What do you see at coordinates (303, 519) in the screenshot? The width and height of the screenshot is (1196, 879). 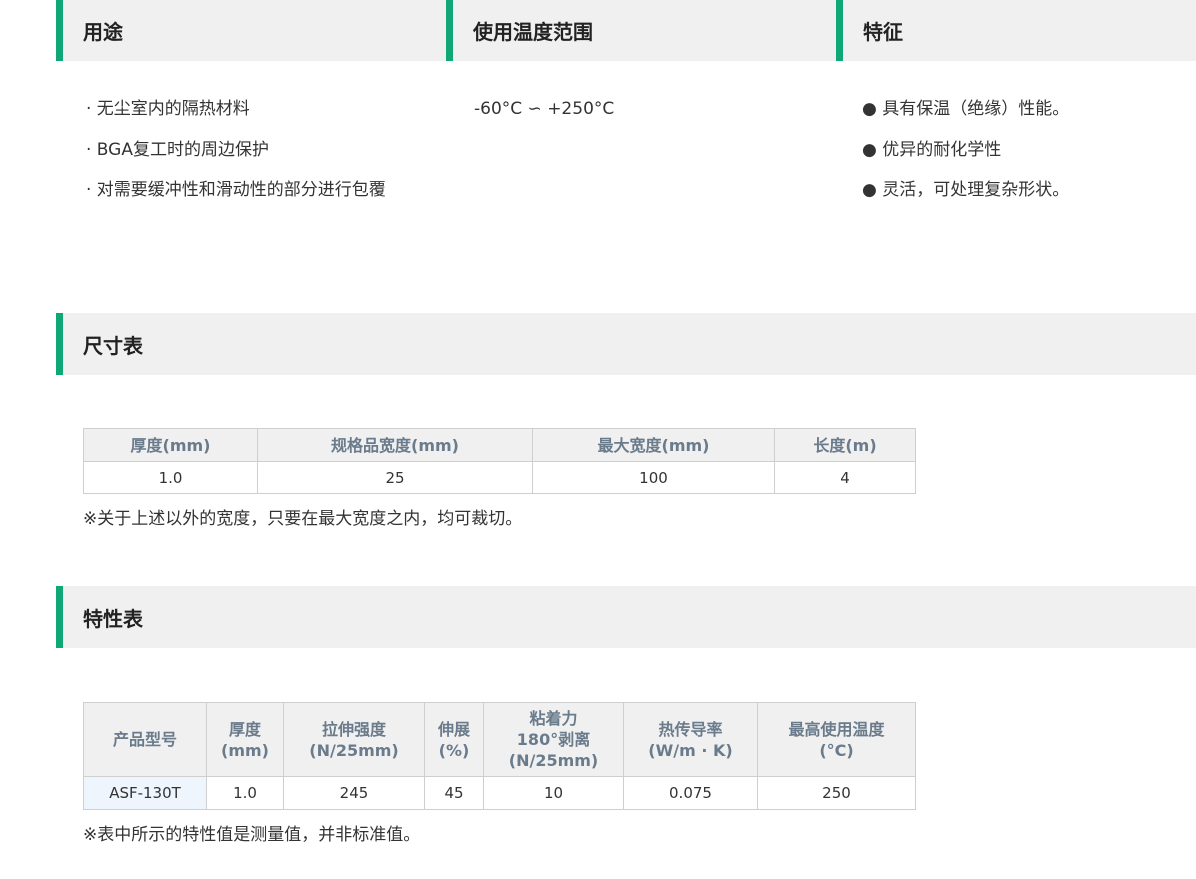 I see `size-note: ※关于上述以外的宽度，只要在最大宽度之内，均可裁切。` at bounding box center [303, 519].